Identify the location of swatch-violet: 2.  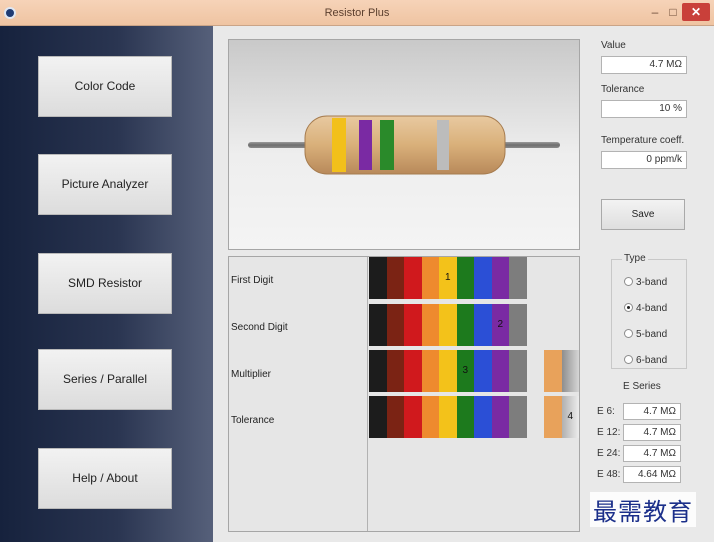
(500, 325).